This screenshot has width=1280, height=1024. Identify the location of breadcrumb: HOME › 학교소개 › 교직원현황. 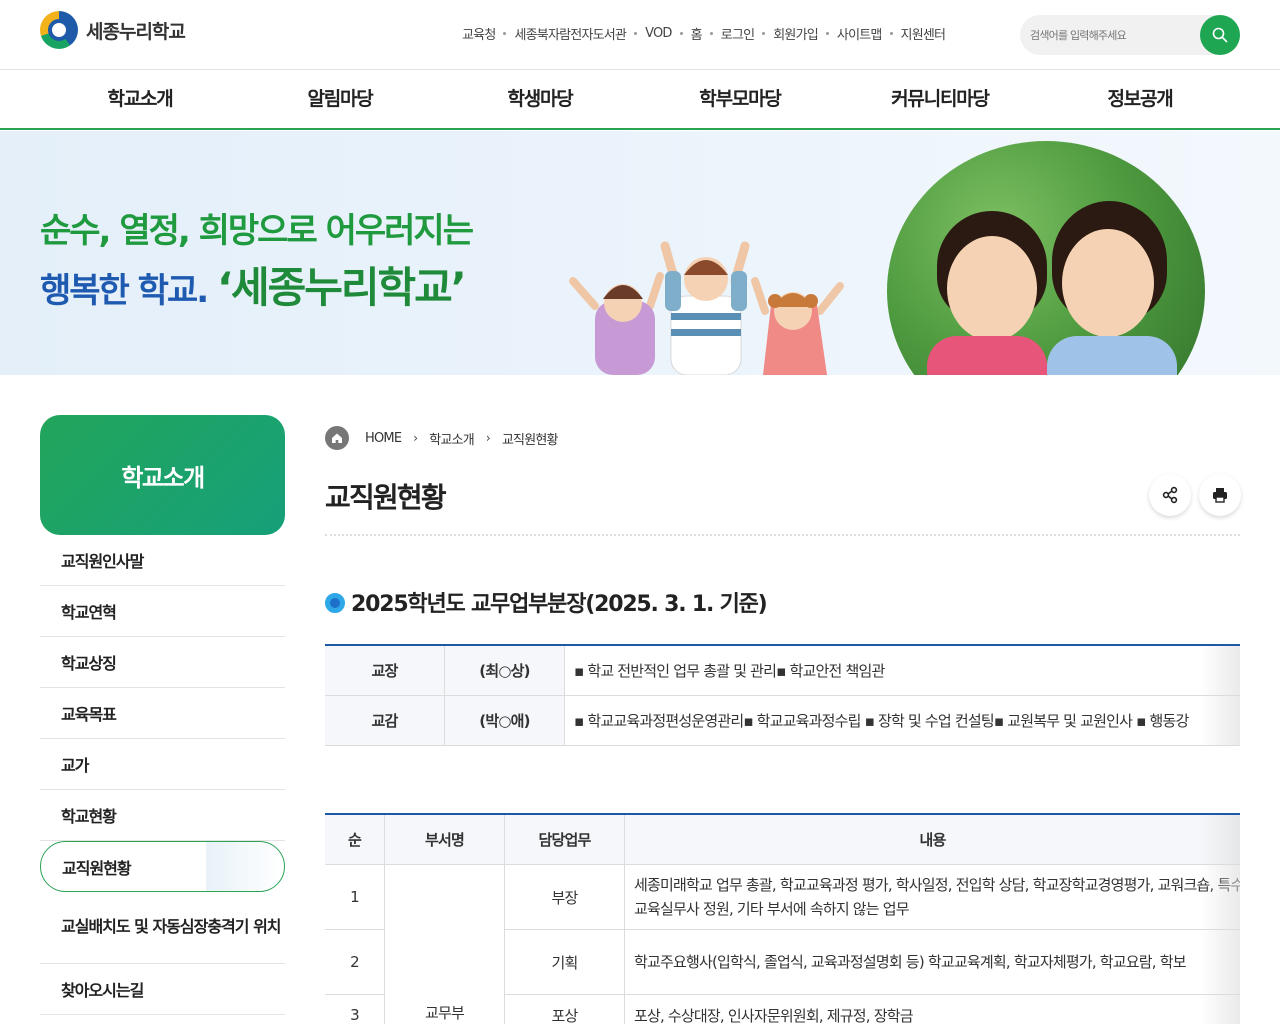
(442, 438).